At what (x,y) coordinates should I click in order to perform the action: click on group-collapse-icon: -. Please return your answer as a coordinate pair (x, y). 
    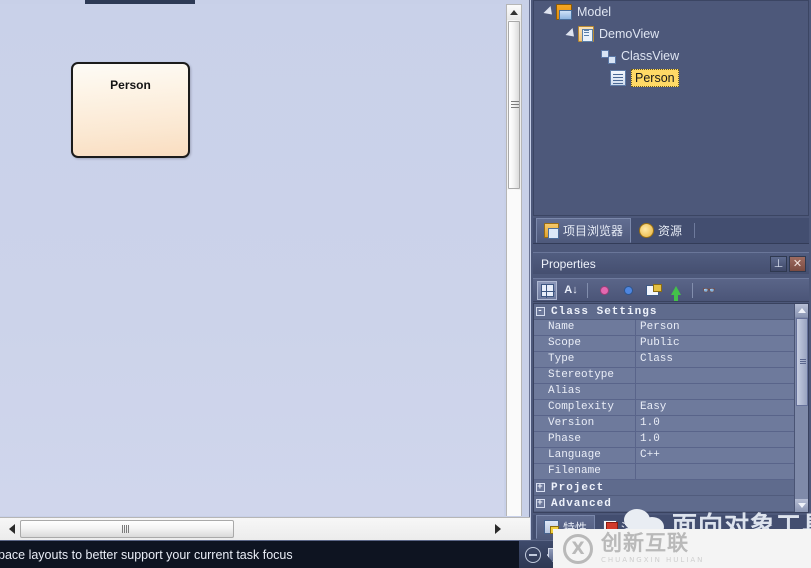
    Looking at the image, I should click on (540, 311).